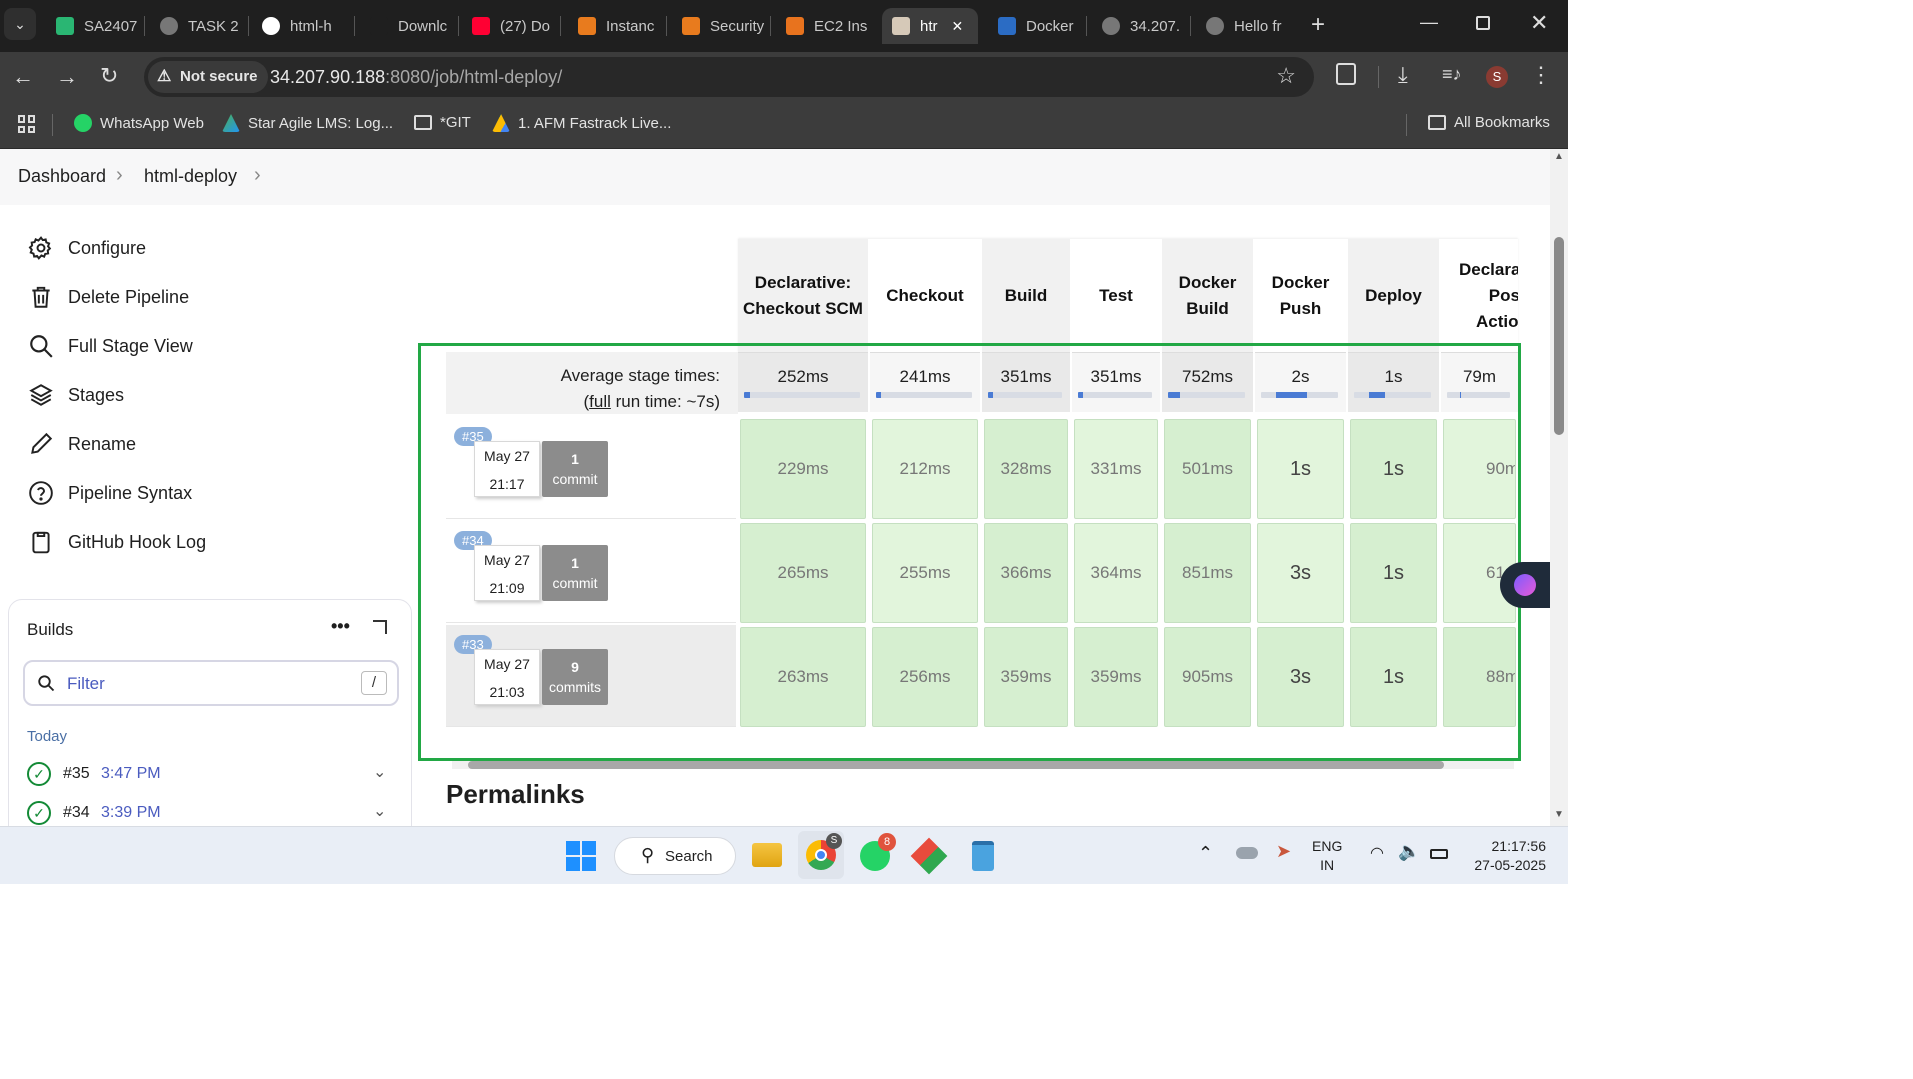 Image resolution: width=1913 pixels, height=1079 pixels. Describe the element at coordinates (1489, 122) in the screenshot. I see `all-bookmarks-button: All Bookmarks` at that location.